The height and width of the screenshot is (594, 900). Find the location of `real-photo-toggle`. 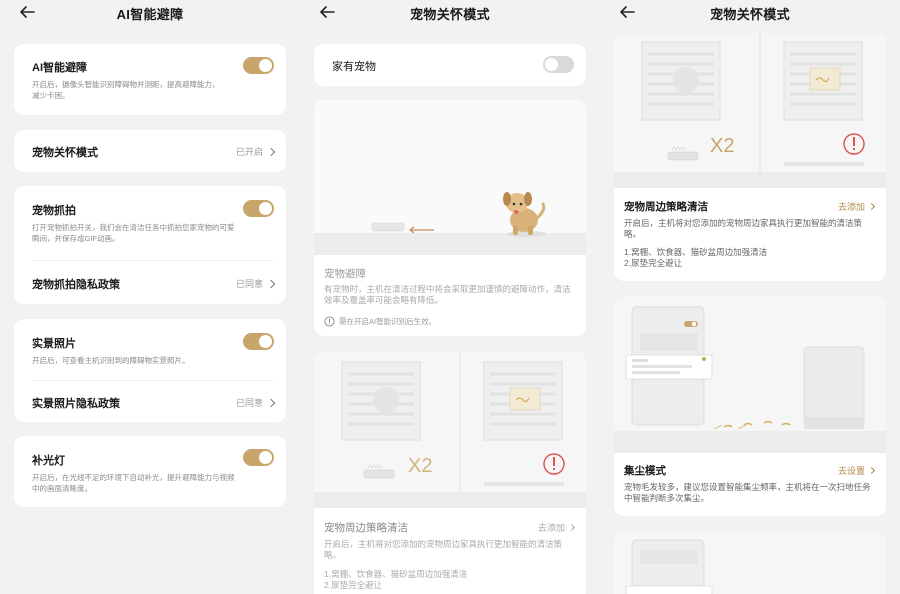

real-photo-toggle is located at coordinates (258, 341).